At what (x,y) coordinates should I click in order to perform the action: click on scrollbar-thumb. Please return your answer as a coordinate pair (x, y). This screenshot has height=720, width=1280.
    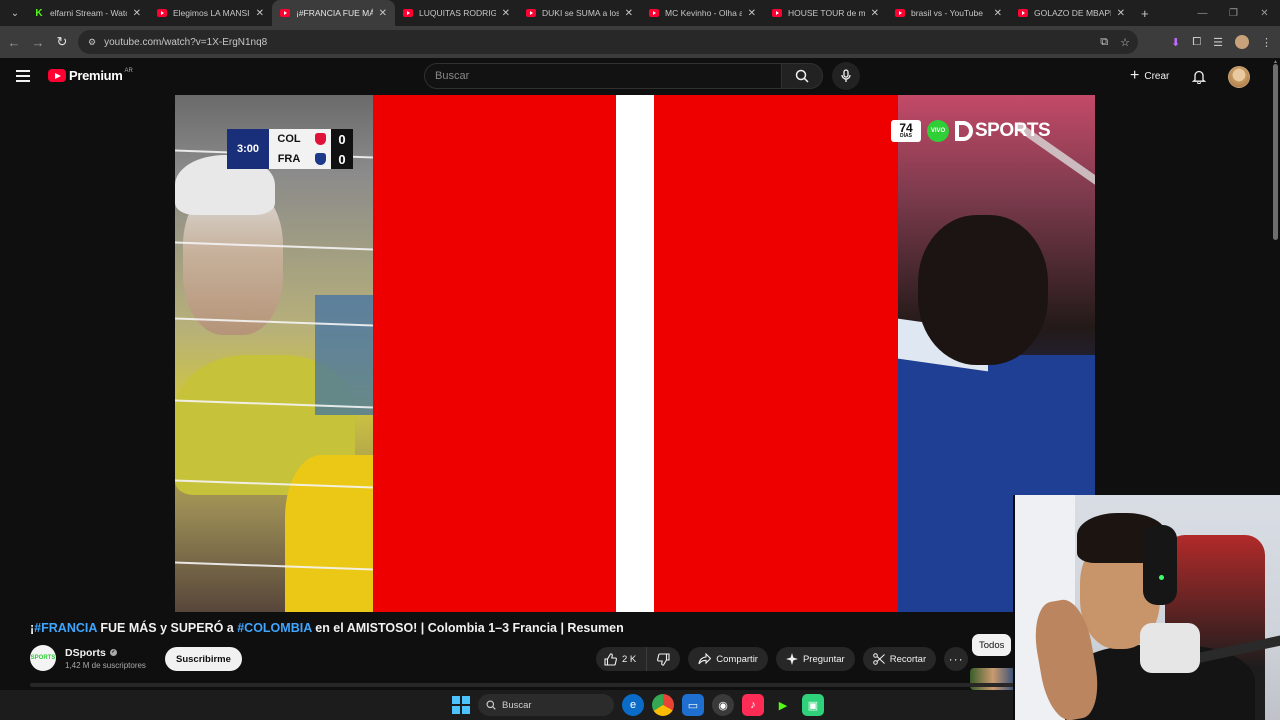
    Looking at the image, I should click on (1275, 152).